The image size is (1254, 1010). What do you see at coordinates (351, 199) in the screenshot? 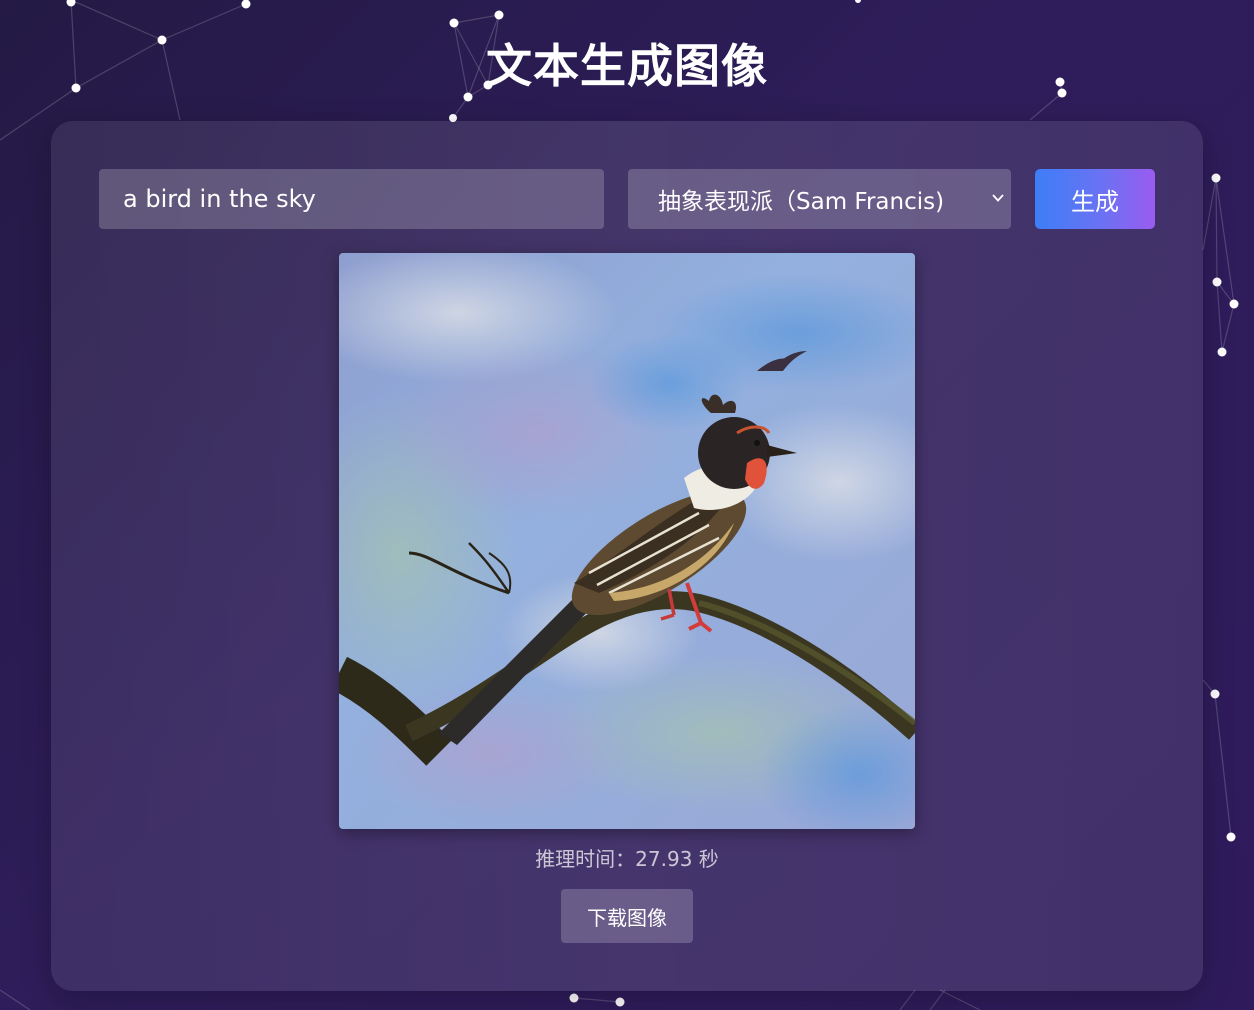
I see `prompt-input` at bounding box center [351, 199].